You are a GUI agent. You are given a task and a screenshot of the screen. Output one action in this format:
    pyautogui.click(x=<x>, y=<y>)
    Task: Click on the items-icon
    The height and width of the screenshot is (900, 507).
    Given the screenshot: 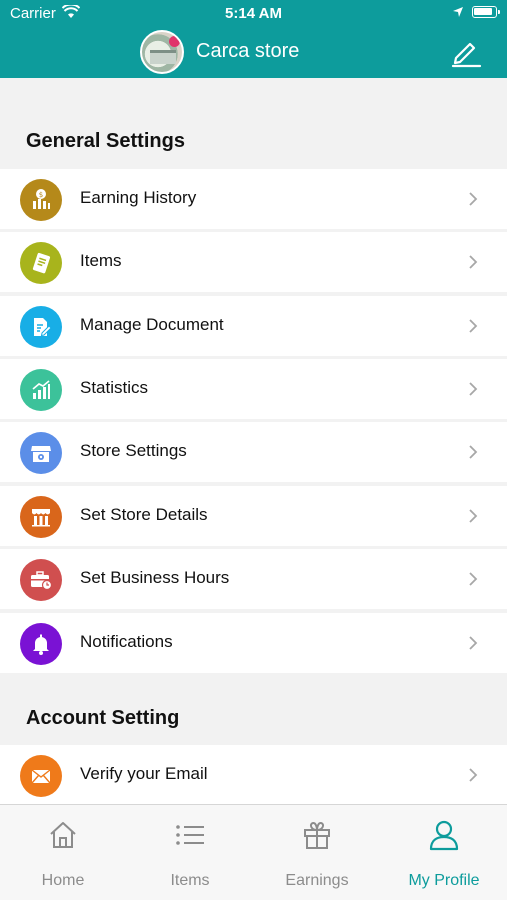 What is the action you would take?
    pyautogui.click(x=41, y=263)
    